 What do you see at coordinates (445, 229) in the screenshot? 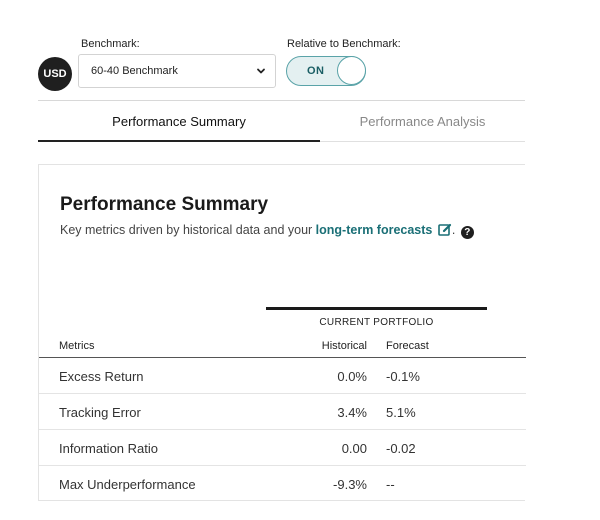
I see `edit-icon` at bounding box center [445, 229].